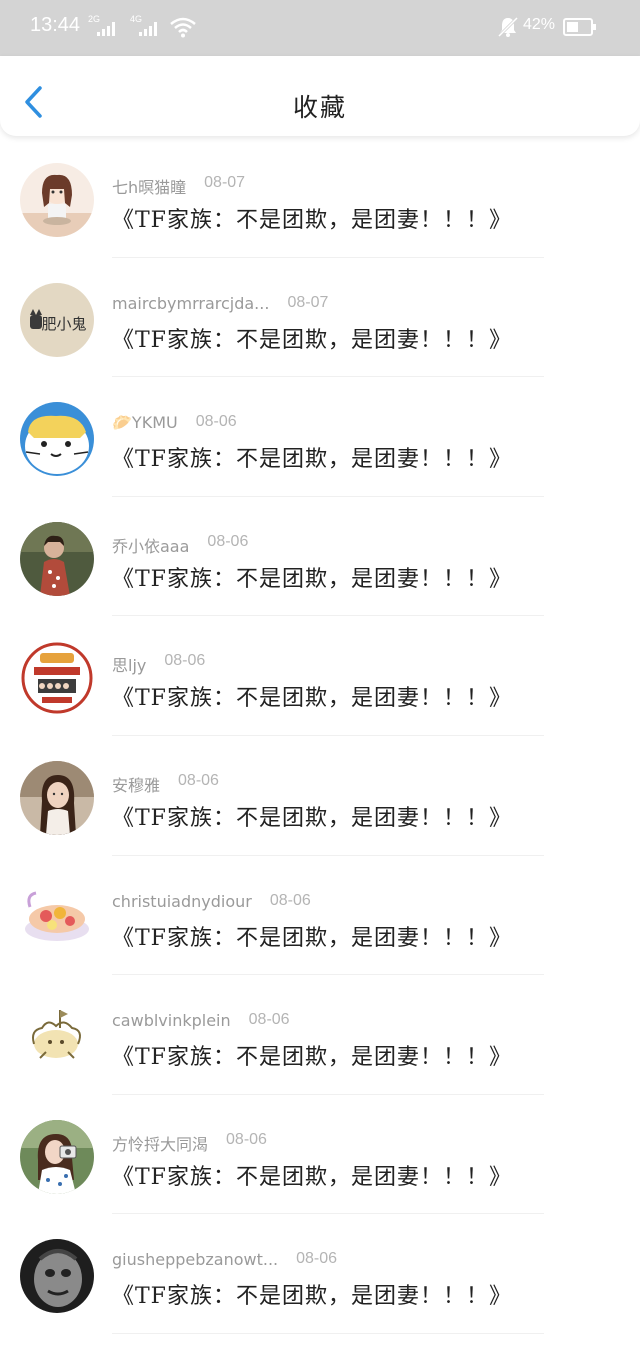 This screenshot has width=640, height=1351. What do you see at coordinates (57, 439) in the screenshot?
I see `avatar-cartoon-cat-icon` at bounding box center [57, 439].